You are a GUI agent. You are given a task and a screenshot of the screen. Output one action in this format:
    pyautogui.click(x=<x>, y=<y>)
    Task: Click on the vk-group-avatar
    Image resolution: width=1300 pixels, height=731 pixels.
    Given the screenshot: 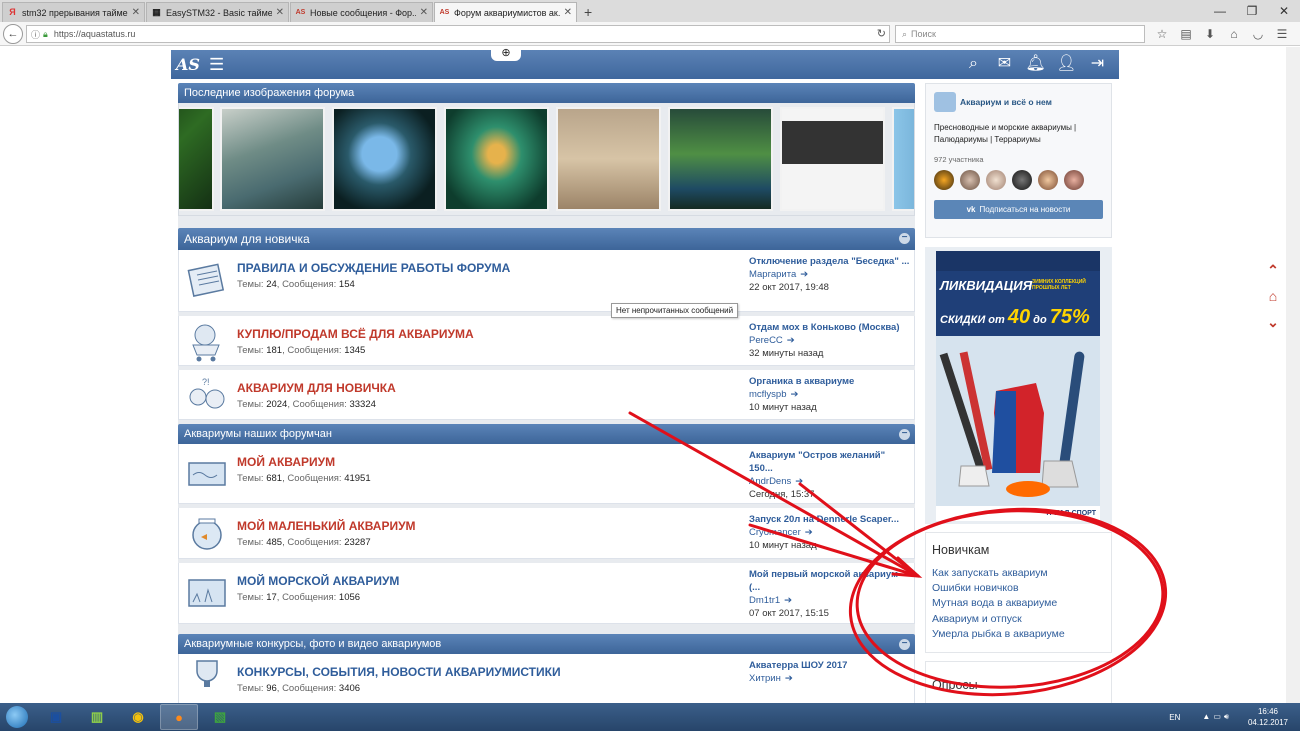 What is the action you would take?
    pyautogui.click(x=945, y=102)
    